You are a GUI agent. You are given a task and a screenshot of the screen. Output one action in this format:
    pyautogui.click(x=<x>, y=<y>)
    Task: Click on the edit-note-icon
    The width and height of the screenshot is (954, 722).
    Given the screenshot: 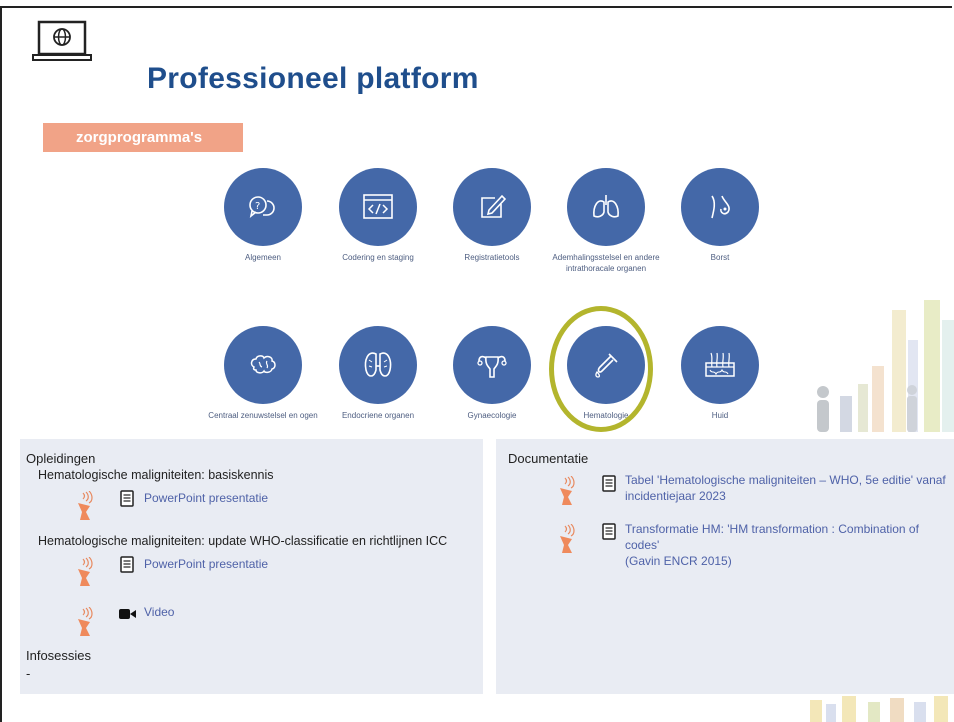 What is the action you would take?
    pyautogui.click(x=494, y=206)
    